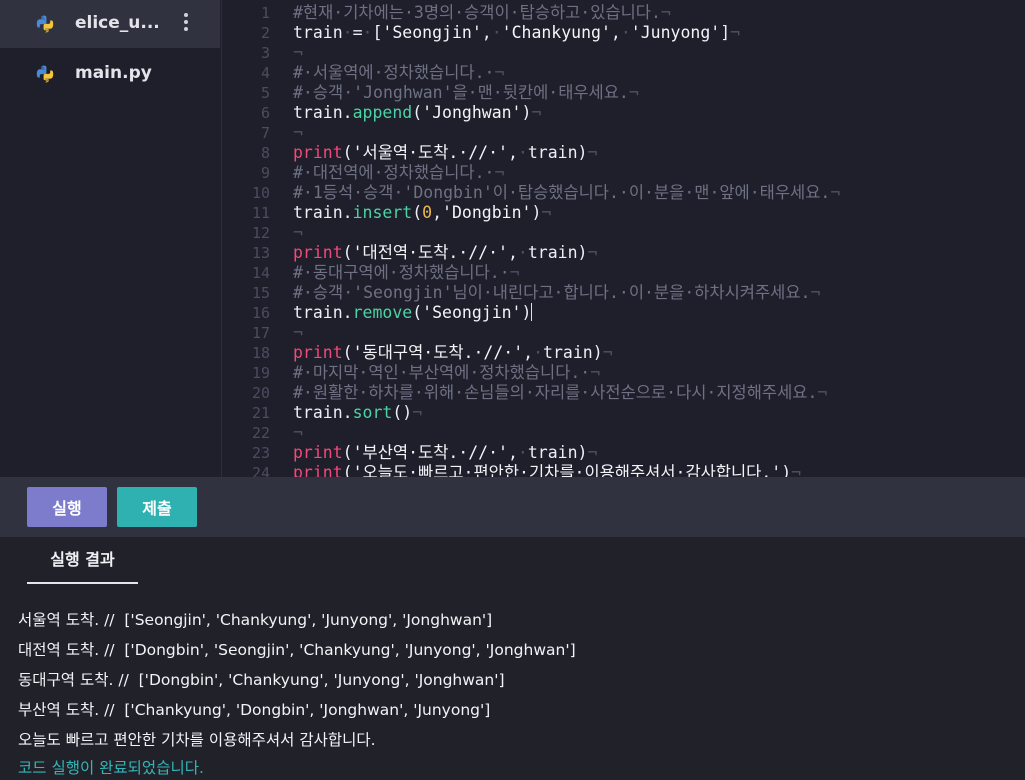 This screenshot has height=780, width=1025. What do you see at coordinates (623, 273) in the screenshot?
I see `code-line: 14 #·동대구역에·정차했습니다.·¬` at bounding box center [623, 273].